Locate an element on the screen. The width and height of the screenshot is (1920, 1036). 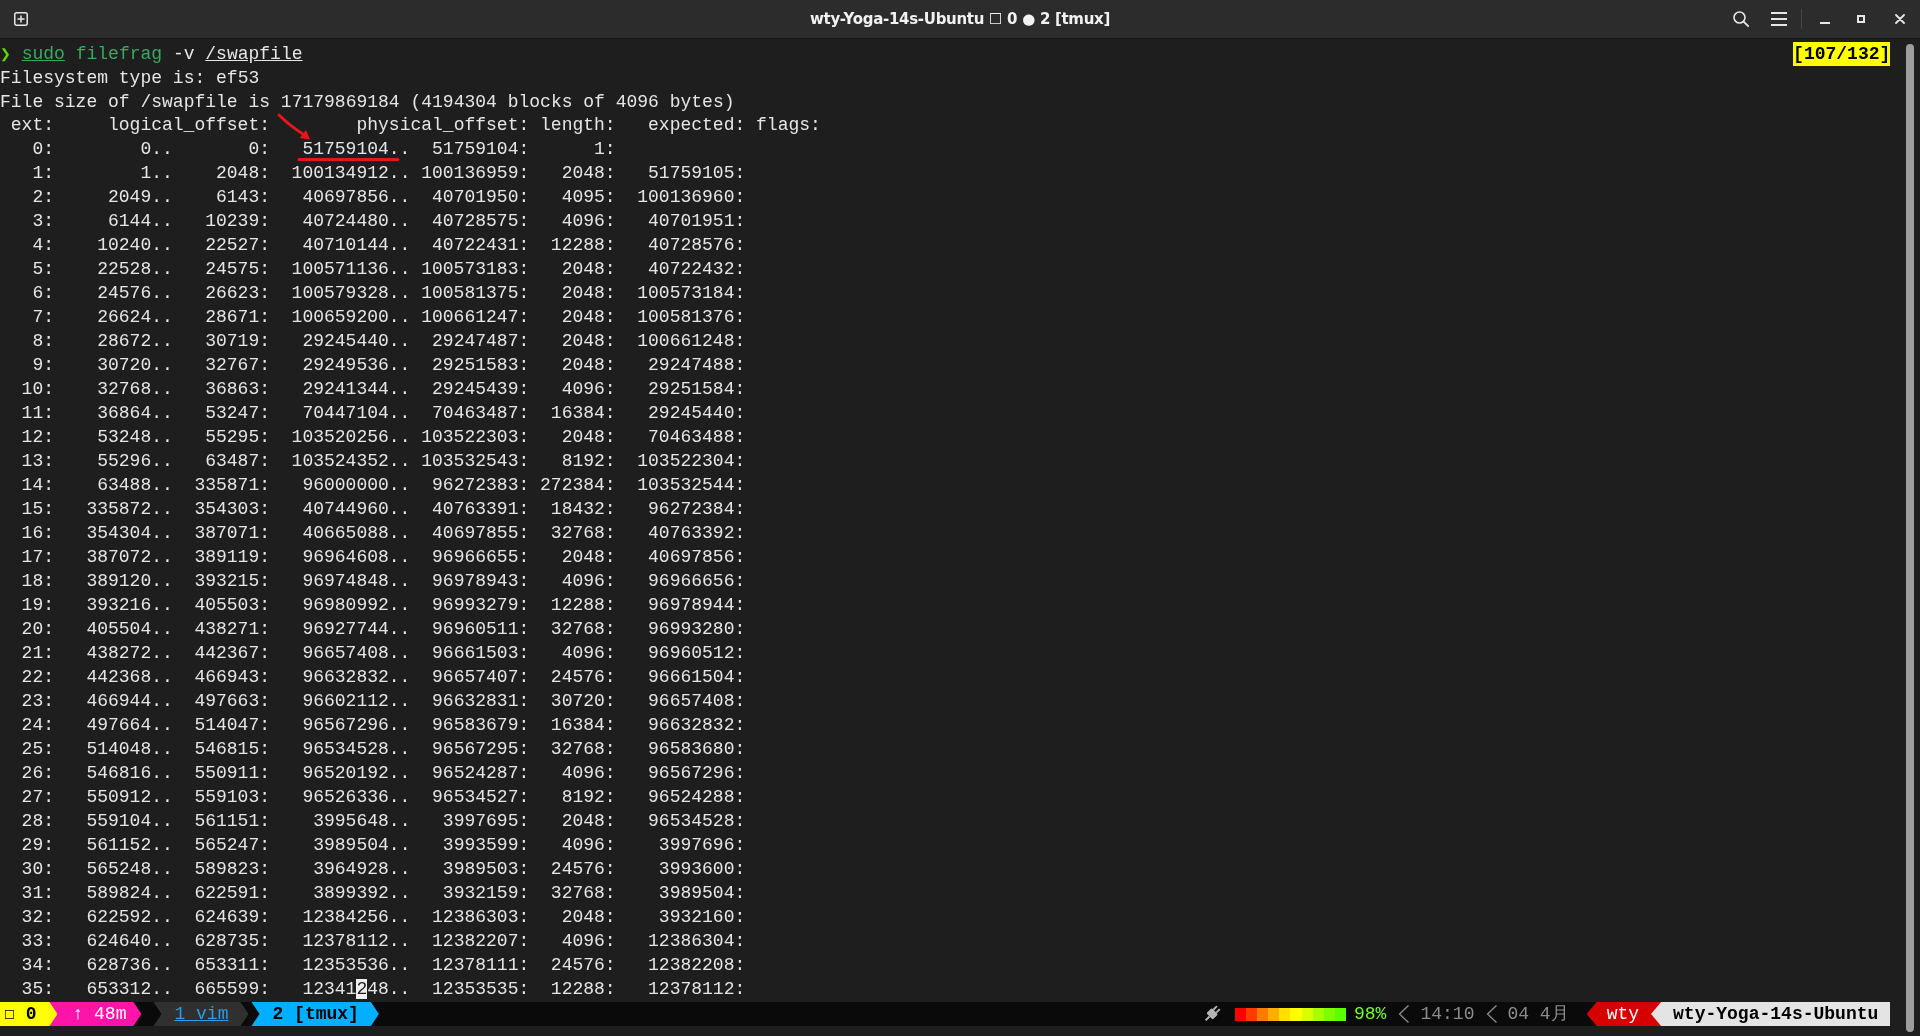
table-cell: 18432: is located at coordinates (583, 509).